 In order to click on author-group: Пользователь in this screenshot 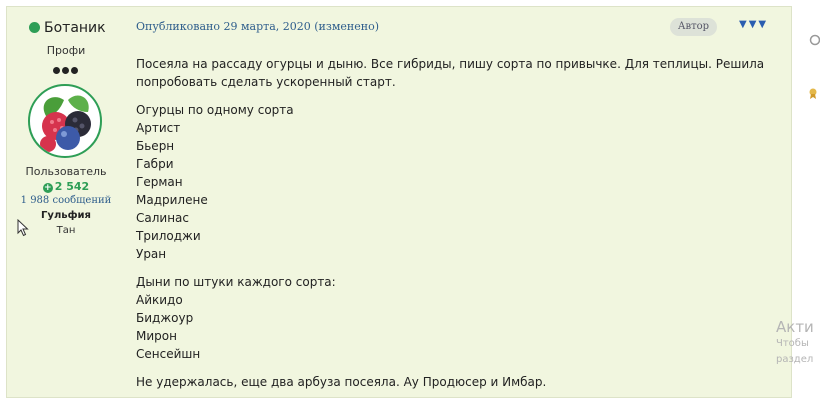, I will do `click(66, 171)`.